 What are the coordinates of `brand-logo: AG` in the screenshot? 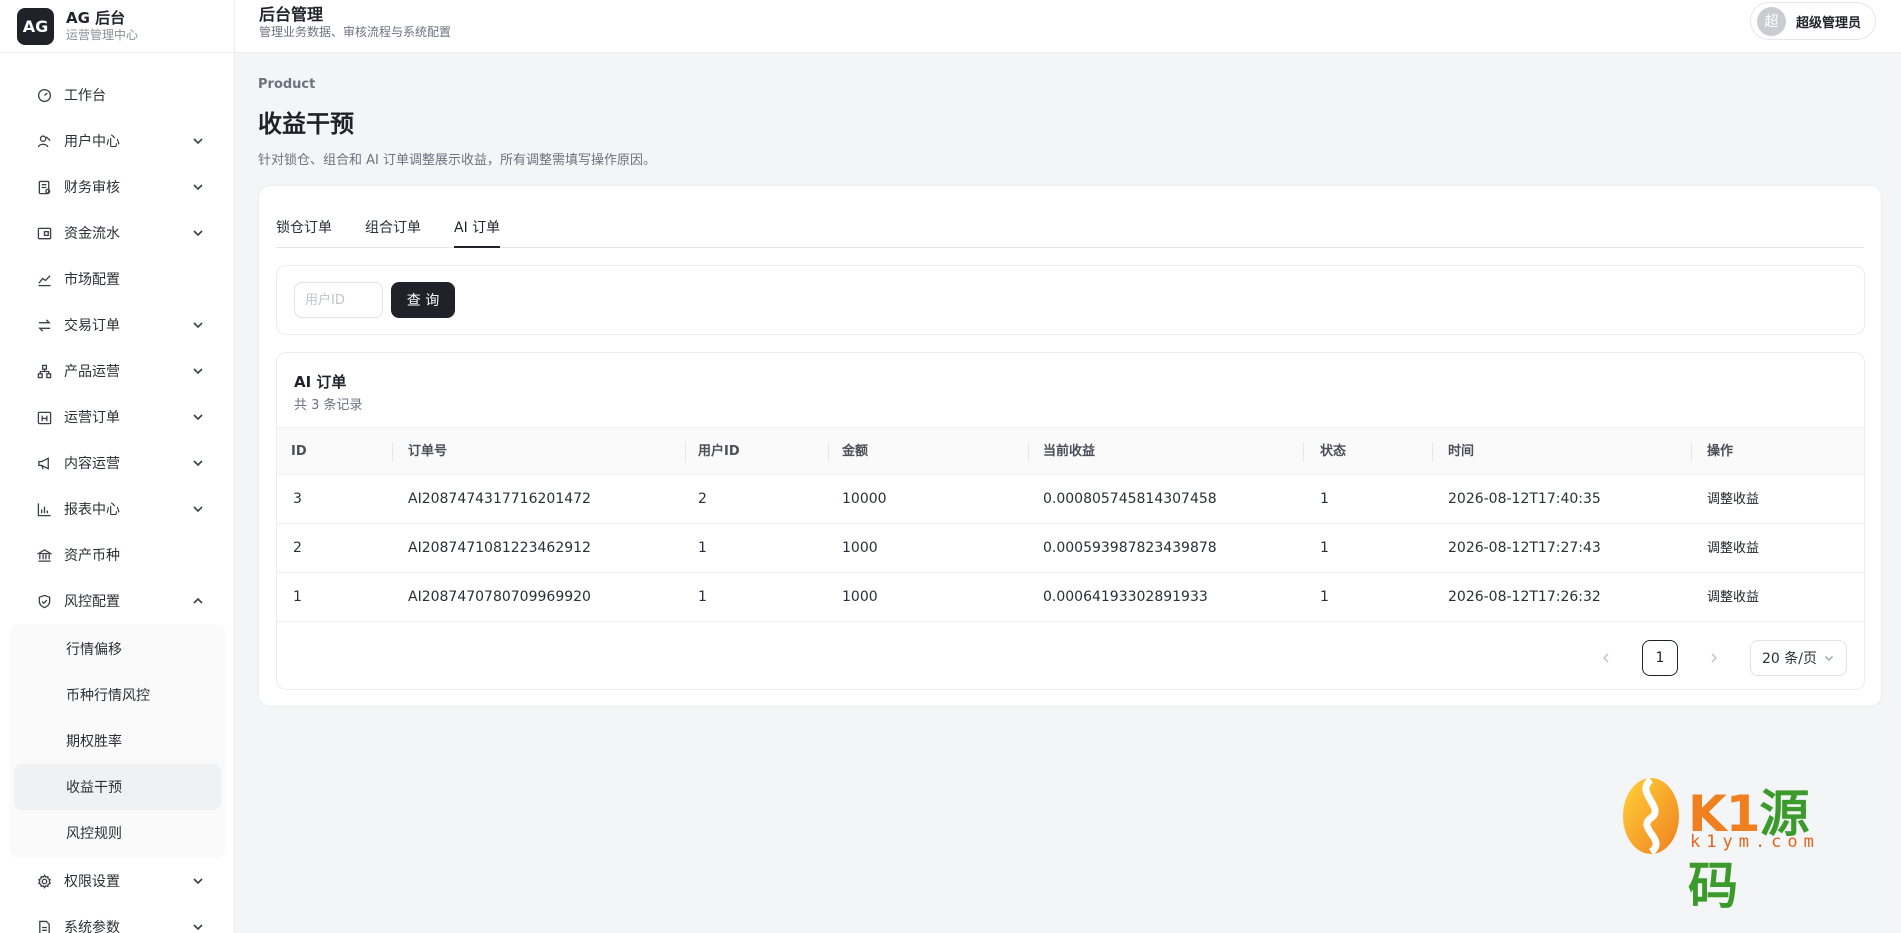 It's located at (35, 26).